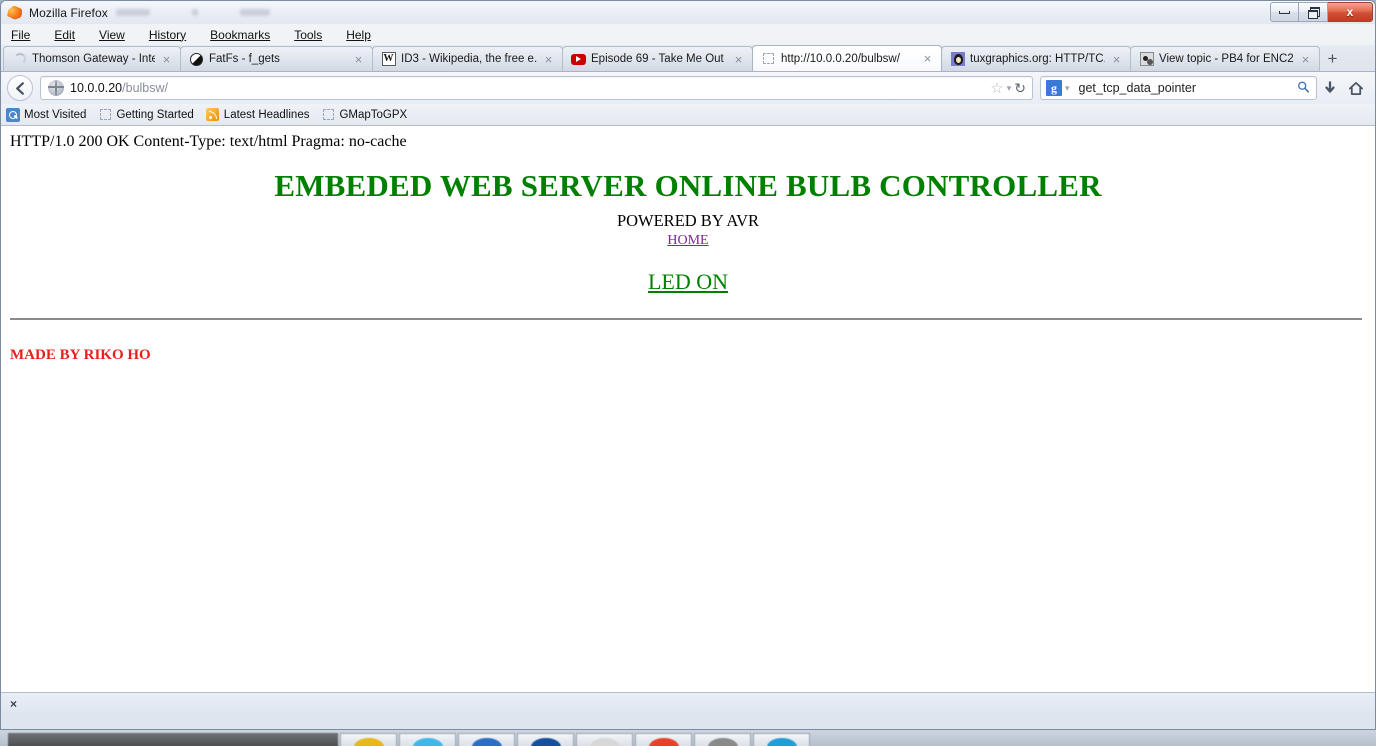  Describe the element at coordinates (112, 34) in the screenshot. I see `menu-view-label: View` at that location.